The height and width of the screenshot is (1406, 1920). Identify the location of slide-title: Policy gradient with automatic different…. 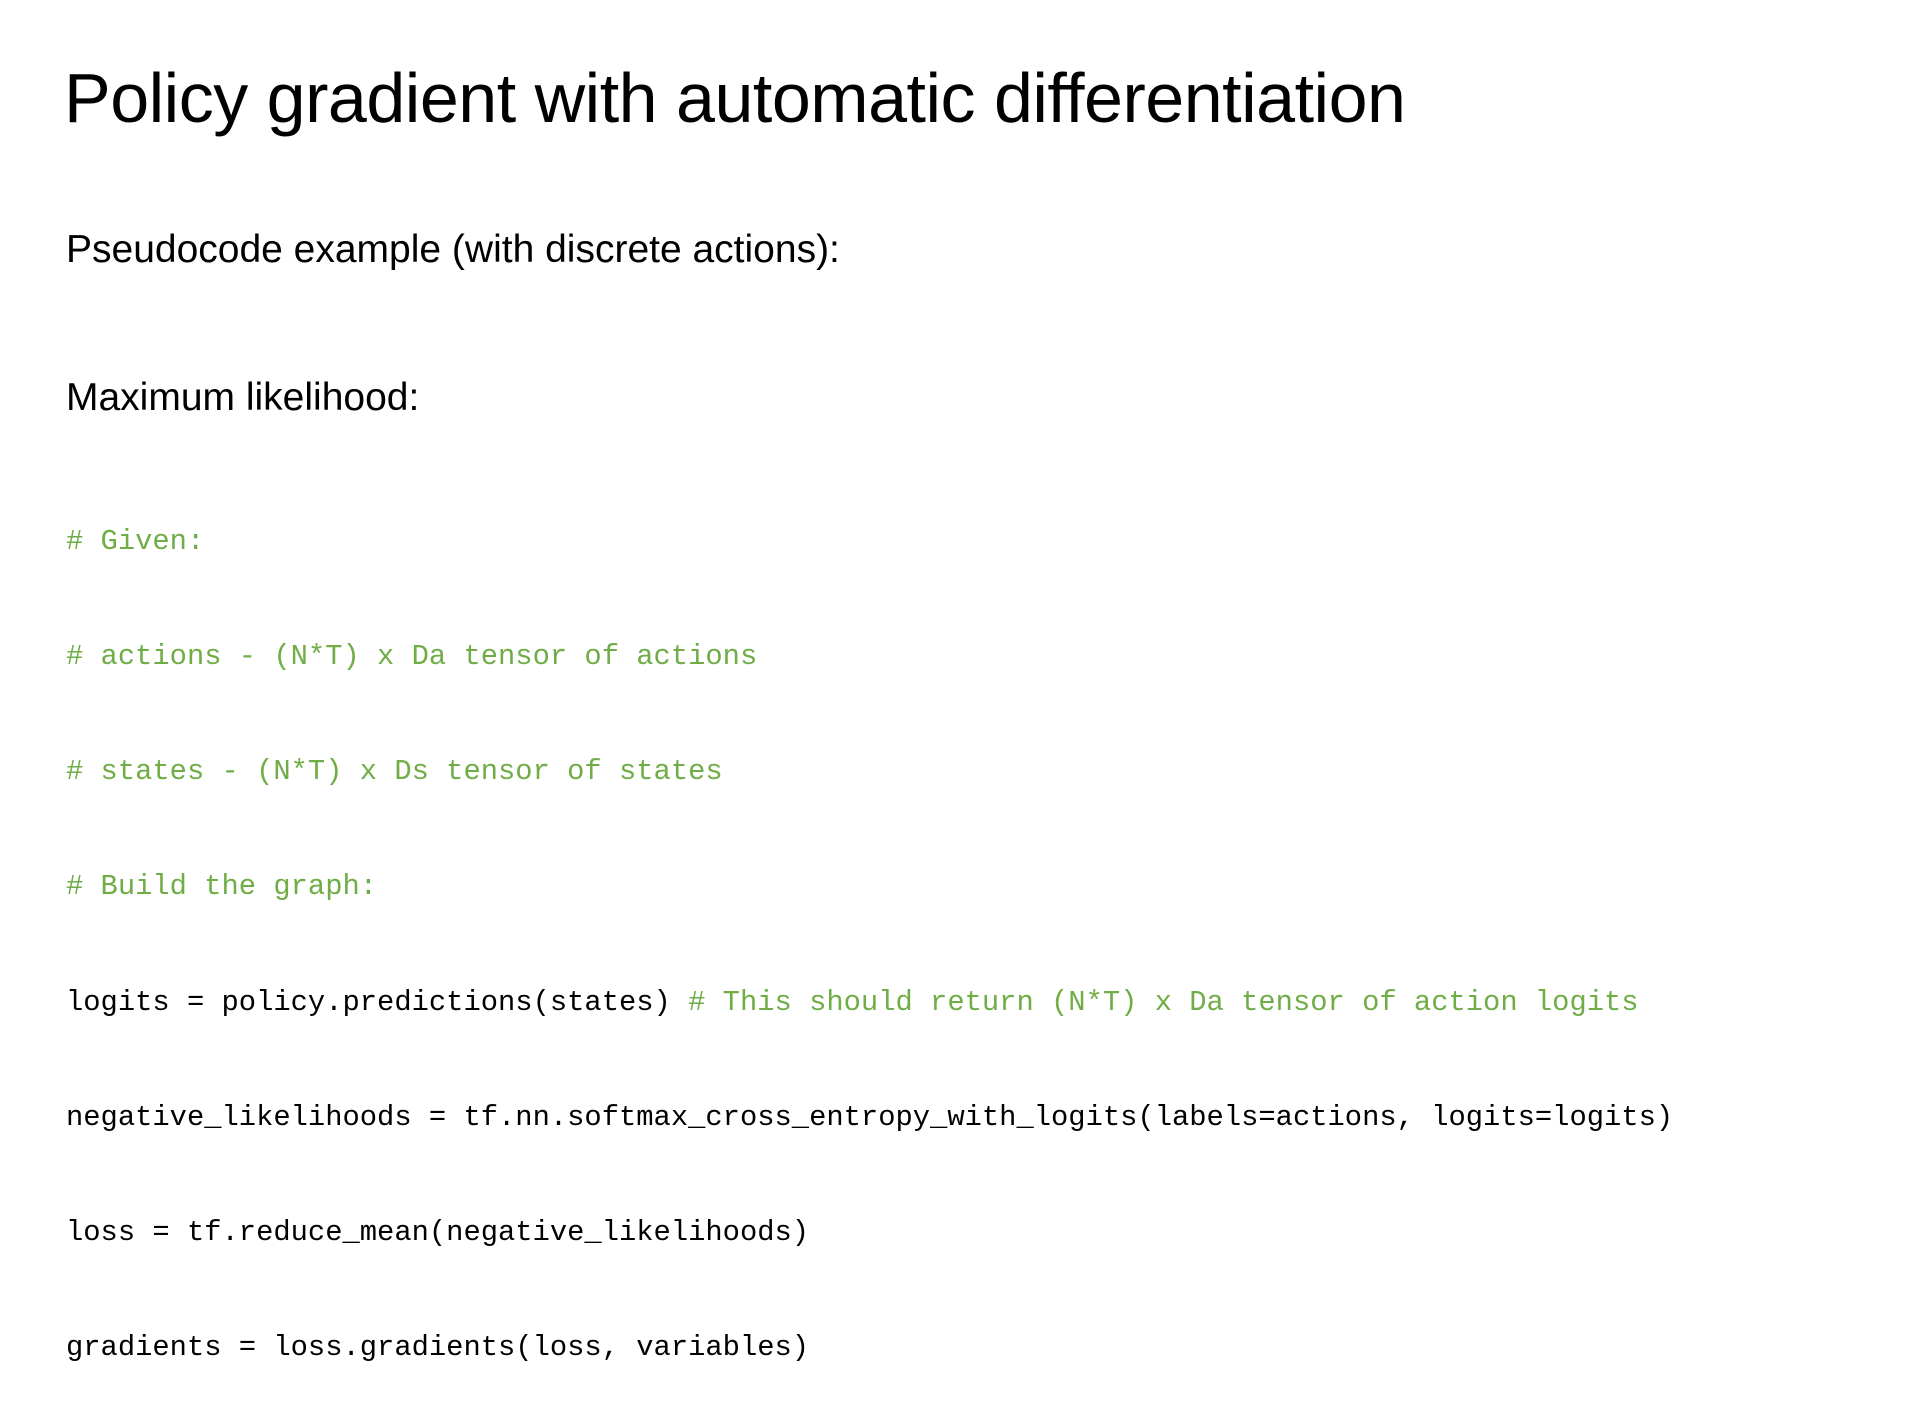
(735, 98).